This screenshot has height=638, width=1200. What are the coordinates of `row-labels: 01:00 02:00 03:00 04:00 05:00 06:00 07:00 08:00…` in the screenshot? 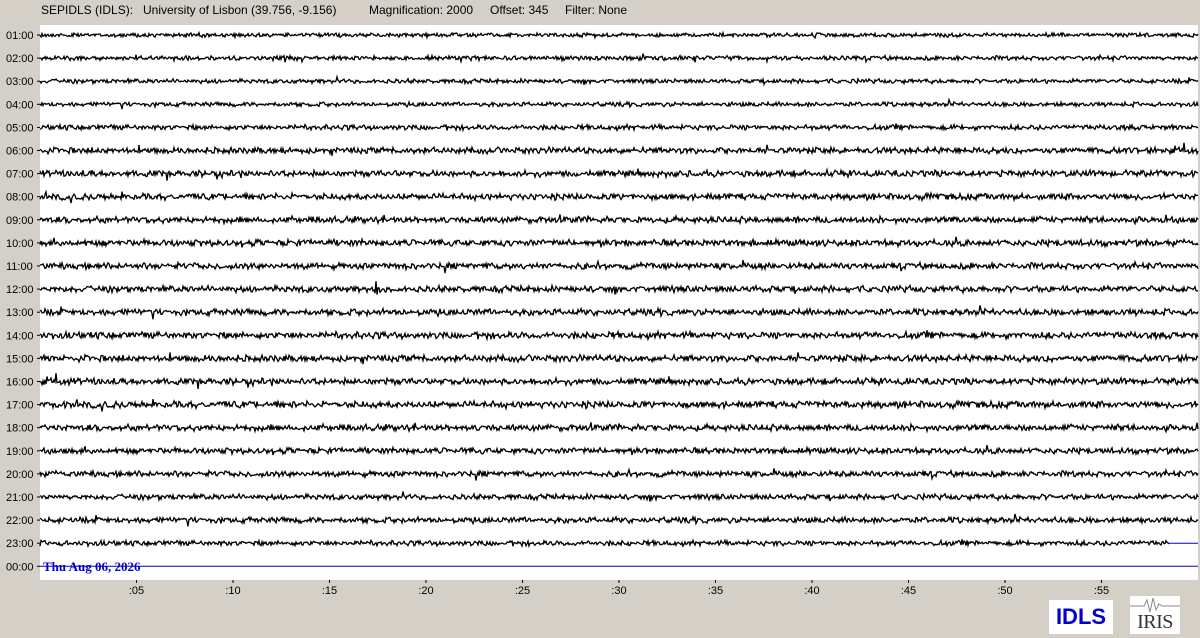 It's located at (23, 301).